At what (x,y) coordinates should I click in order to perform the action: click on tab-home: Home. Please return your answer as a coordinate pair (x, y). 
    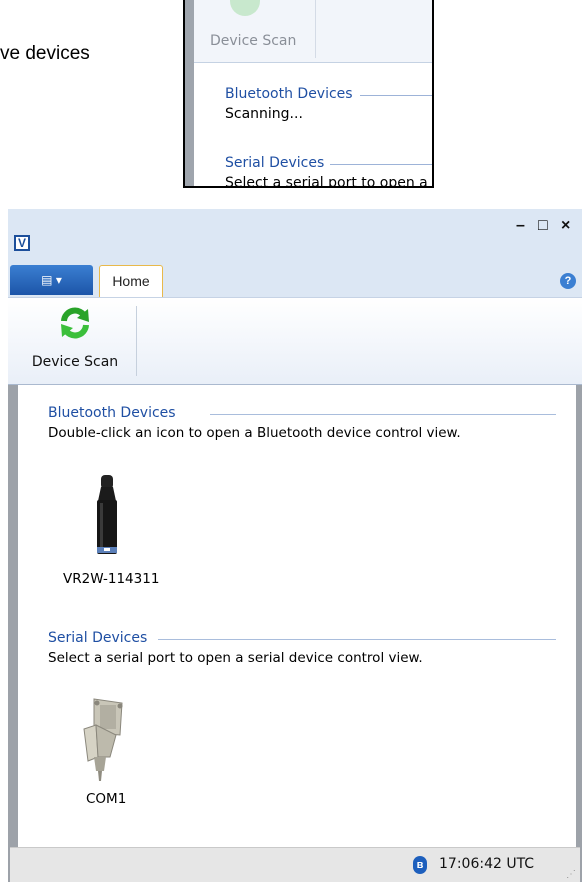
    Looking at the image, I should click on (131, 281).